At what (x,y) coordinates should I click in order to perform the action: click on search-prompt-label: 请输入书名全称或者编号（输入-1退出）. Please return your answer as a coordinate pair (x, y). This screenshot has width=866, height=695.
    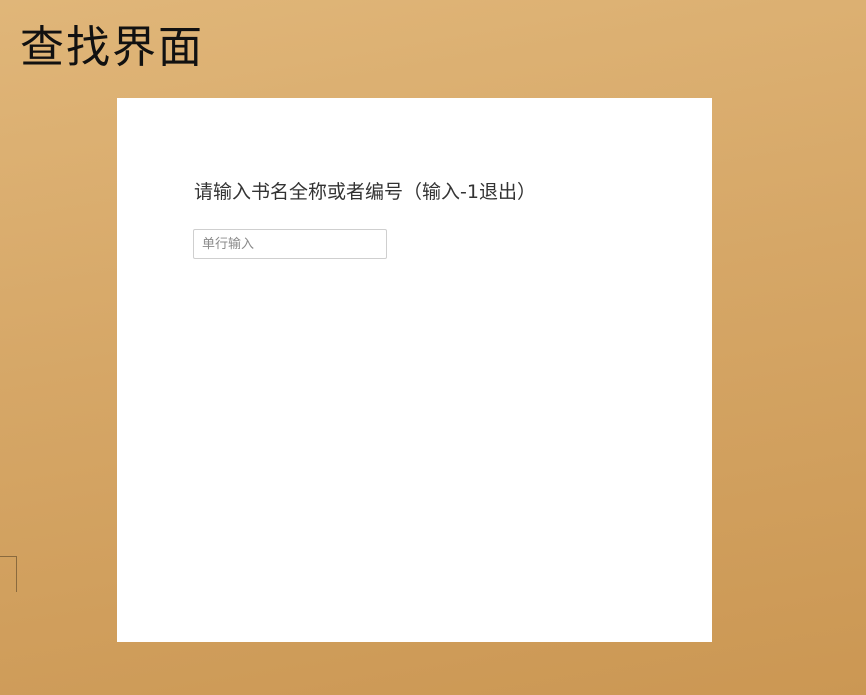
    Looking at the image, I should click on (365, 192).